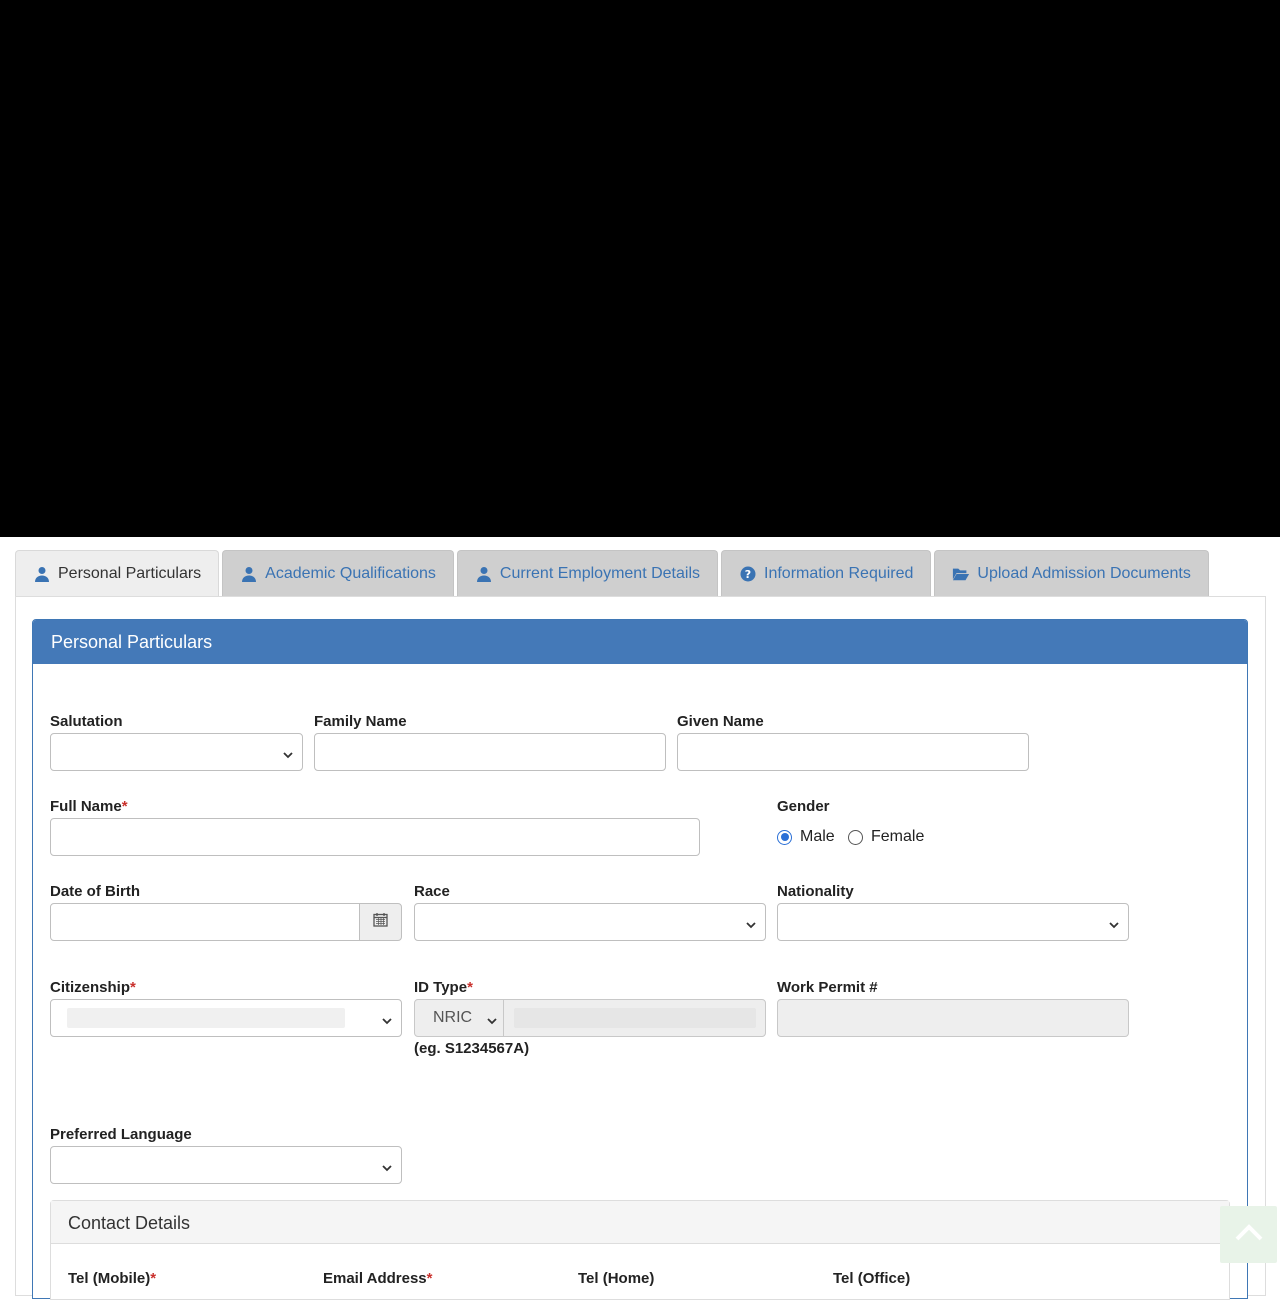 The width and height of the screenshot is (1280, 1300). I want to click on race-select, so click(590, 922).